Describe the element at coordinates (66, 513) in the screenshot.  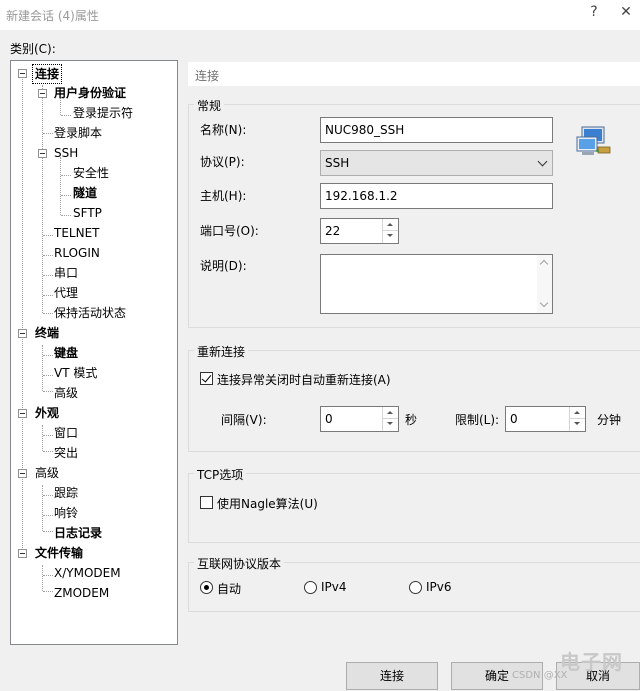
I see `tree-item-bell: 响铃` at that location.